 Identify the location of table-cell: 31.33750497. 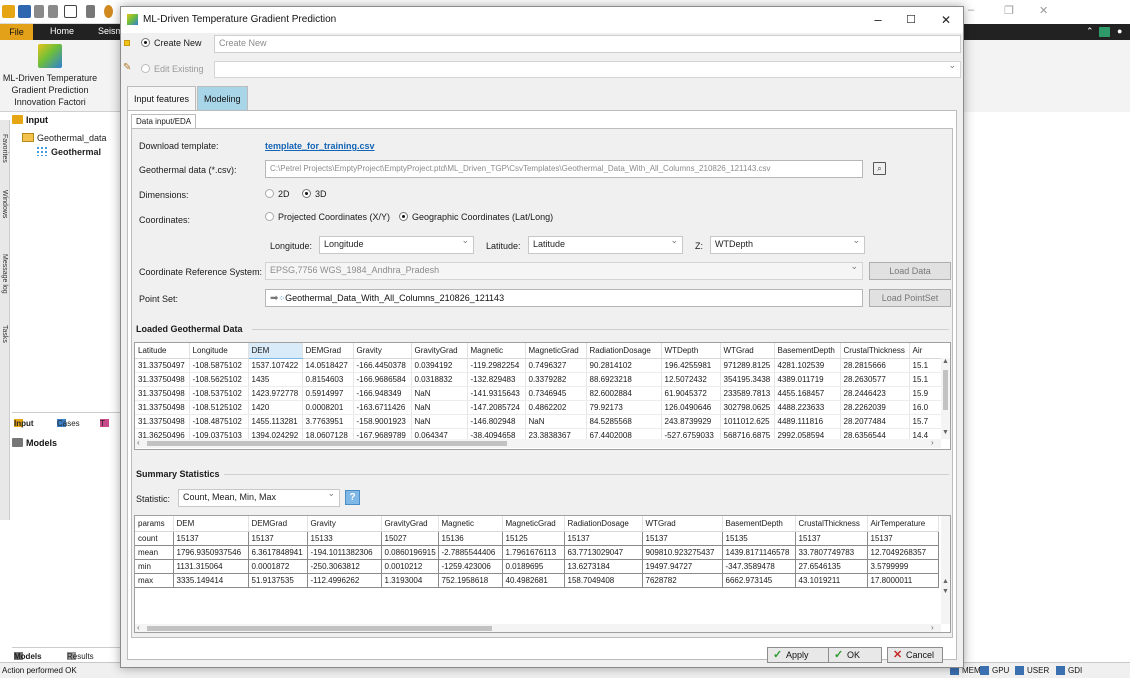
(162, 365).